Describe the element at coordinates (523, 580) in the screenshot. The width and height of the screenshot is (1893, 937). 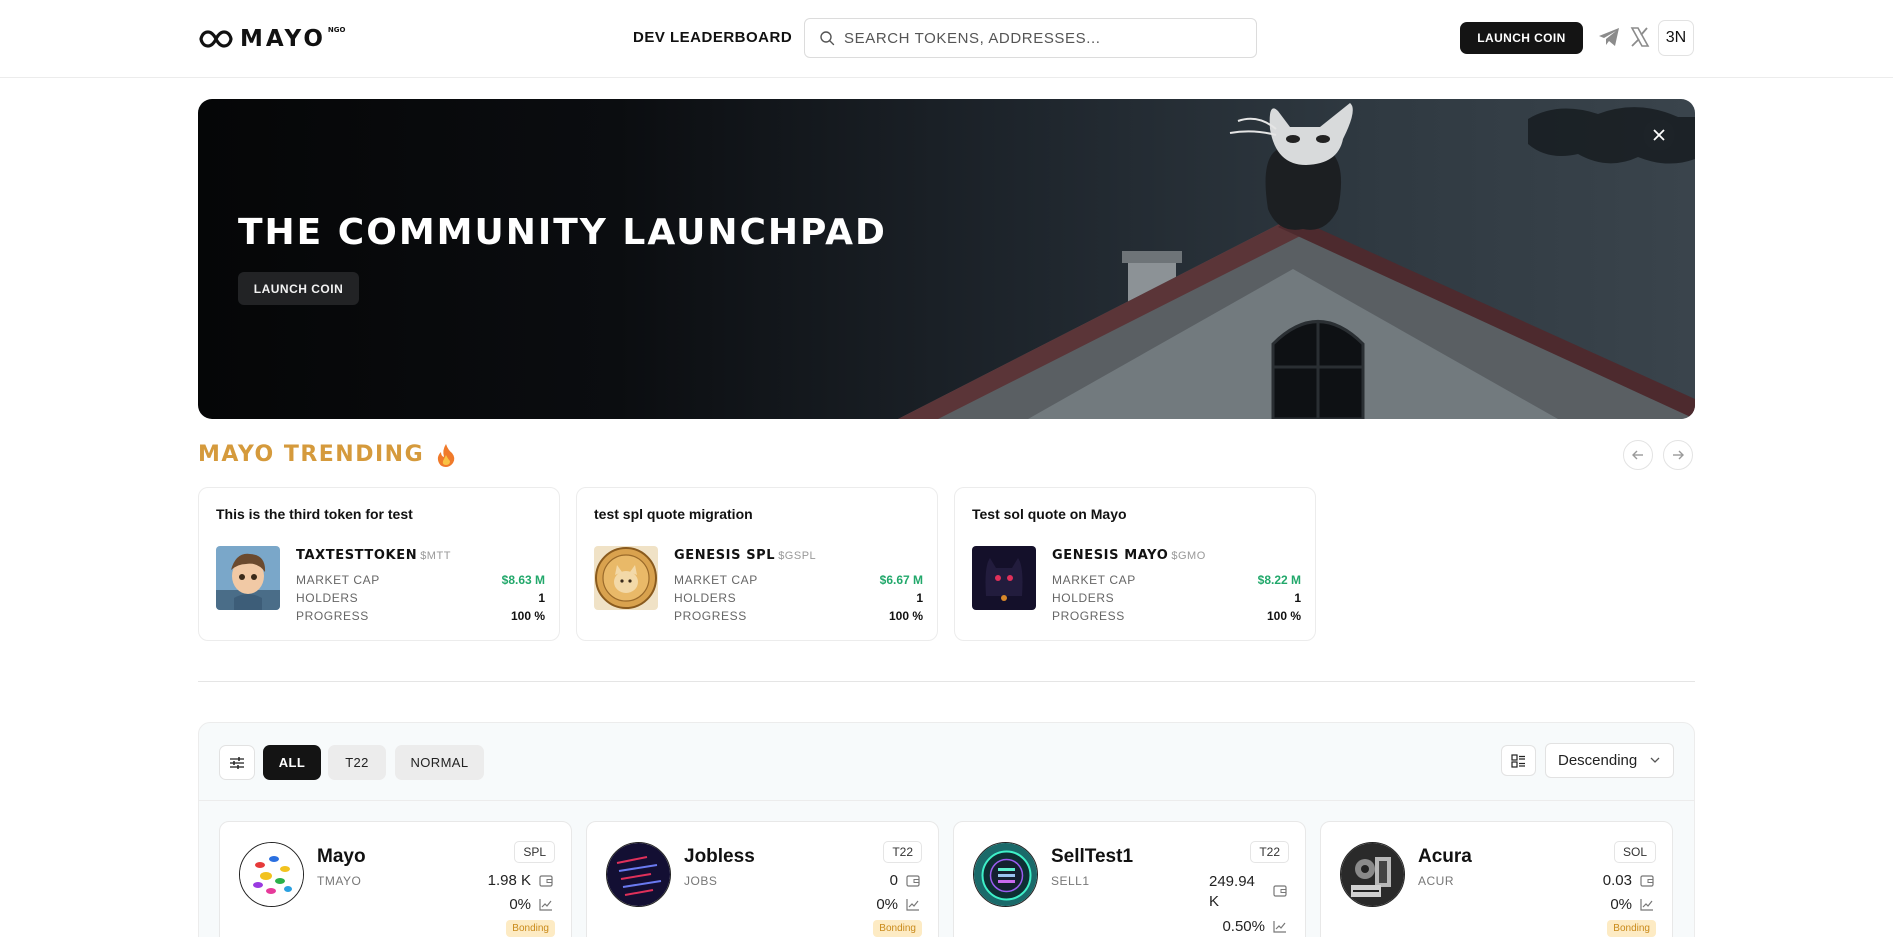
I see `market-cap-value: $8.63 M` at that location.